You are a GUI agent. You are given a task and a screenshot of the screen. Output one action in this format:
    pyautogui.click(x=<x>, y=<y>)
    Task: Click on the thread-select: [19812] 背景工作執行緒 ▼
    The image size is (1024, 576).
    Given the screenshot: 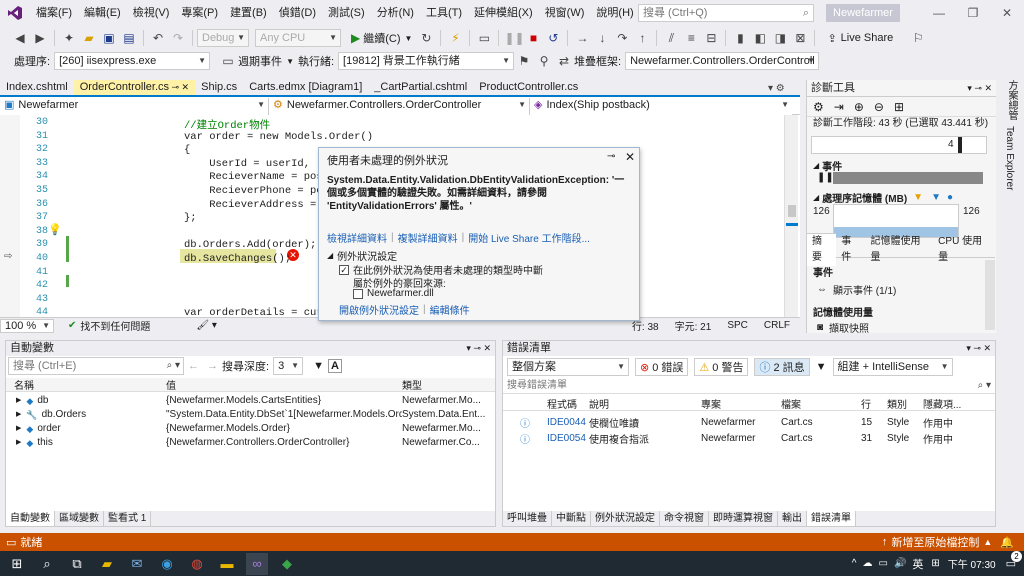 What is the action you would take?
    pyautogui.click(x=426, y=61)
    